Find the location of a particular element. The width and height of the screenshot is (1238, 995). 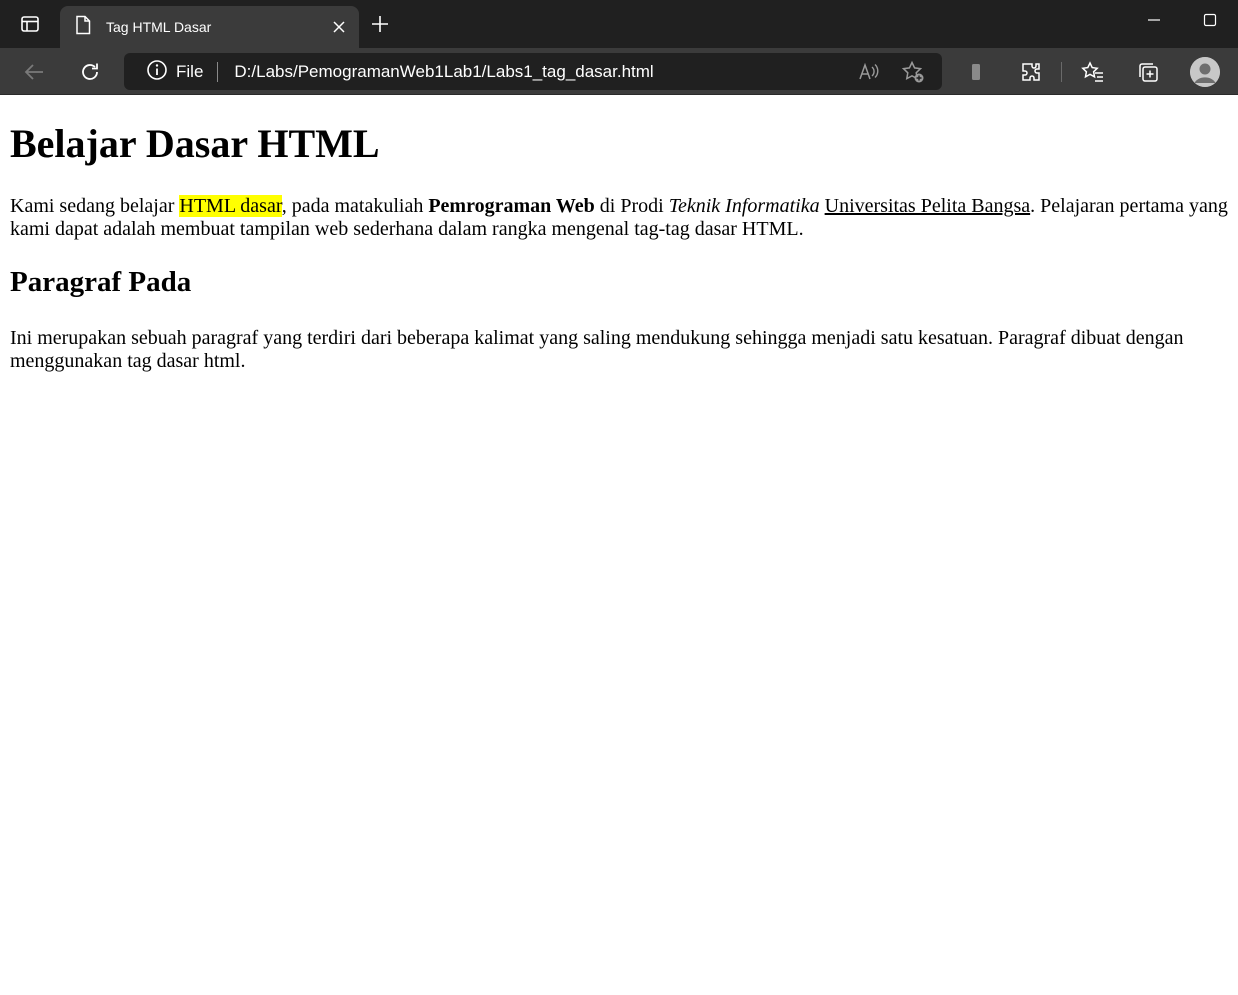

read-aloud-icon is located at coordinates (869, 72).